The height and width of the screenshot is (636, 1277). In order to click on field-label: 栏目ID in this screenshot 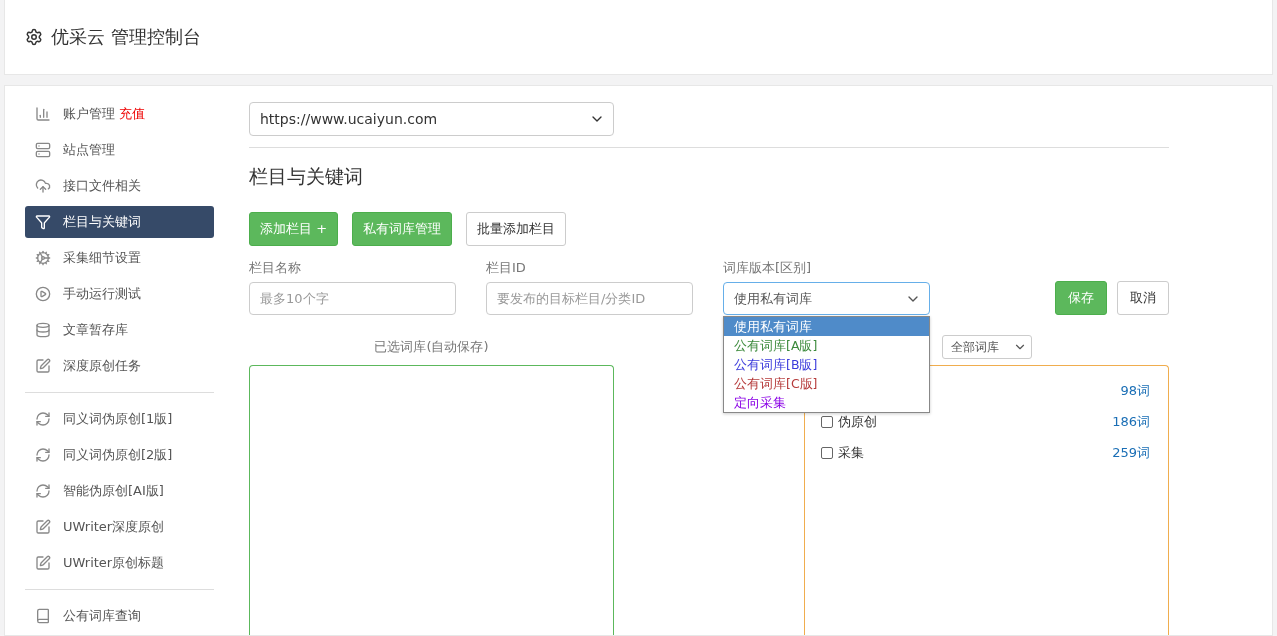, I will do `click(506, 268)`.